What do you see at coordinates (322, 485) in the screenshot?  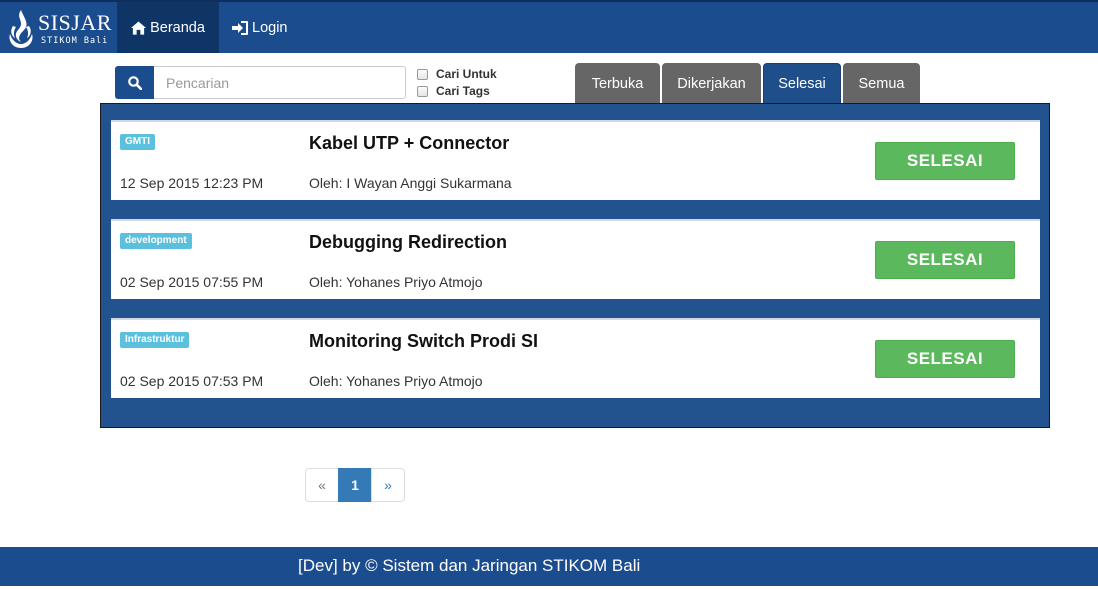 I see `pagination-prev: «` at bounding box center [322, 485].